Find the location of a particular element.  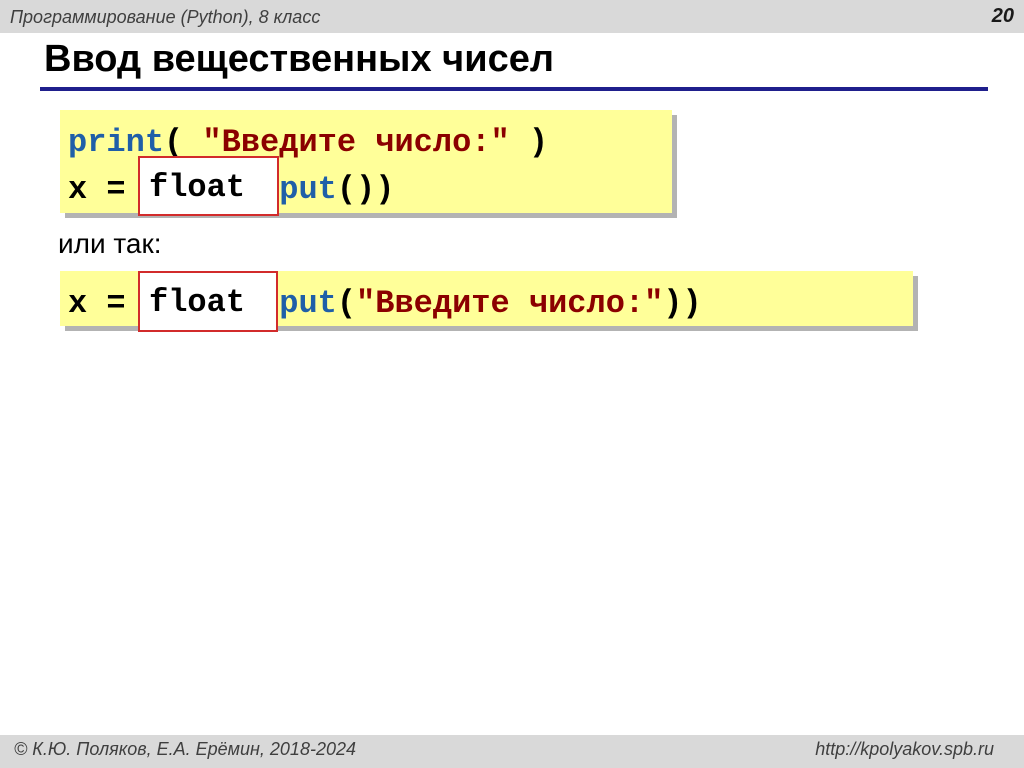

page-number: 20 is located at coordinates (1002, 16).